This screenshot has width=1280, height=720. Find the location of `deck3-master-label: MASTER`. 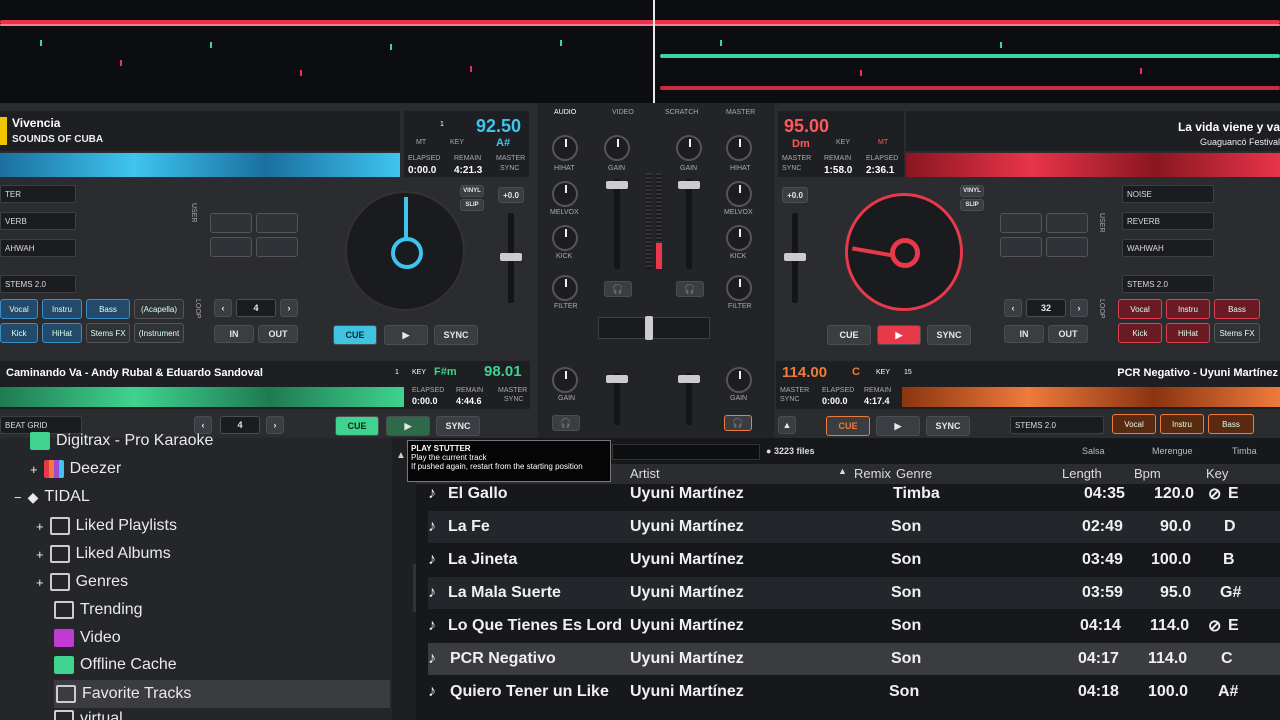

deck3-master-label: MASTER is located at coordinates (512, 390).